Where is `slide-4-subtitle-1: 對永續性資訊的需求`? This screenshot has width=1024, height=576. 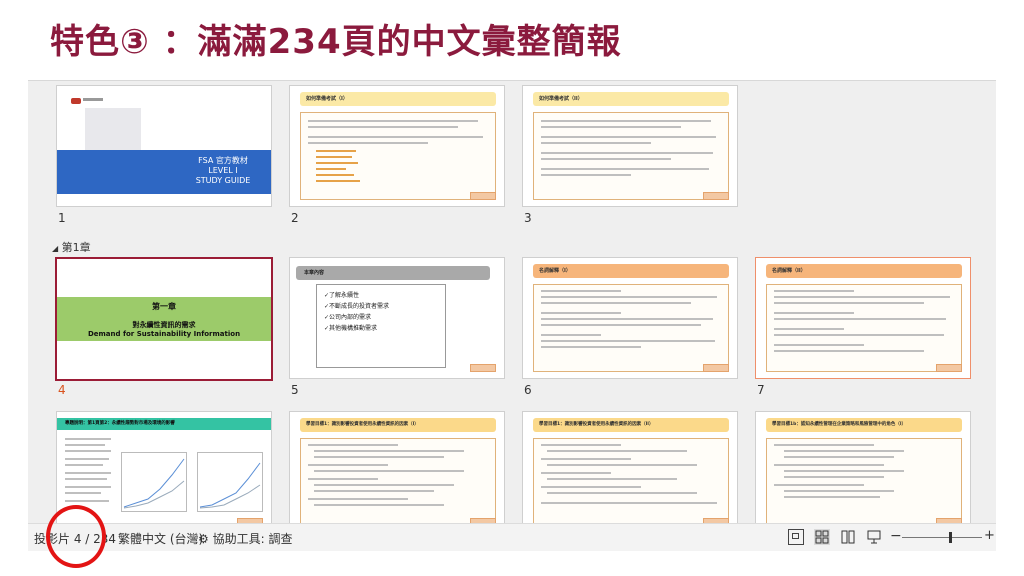 slide-4-subtitle-1: 對永續性資訊的需求 is located at coordinates (164, 325).